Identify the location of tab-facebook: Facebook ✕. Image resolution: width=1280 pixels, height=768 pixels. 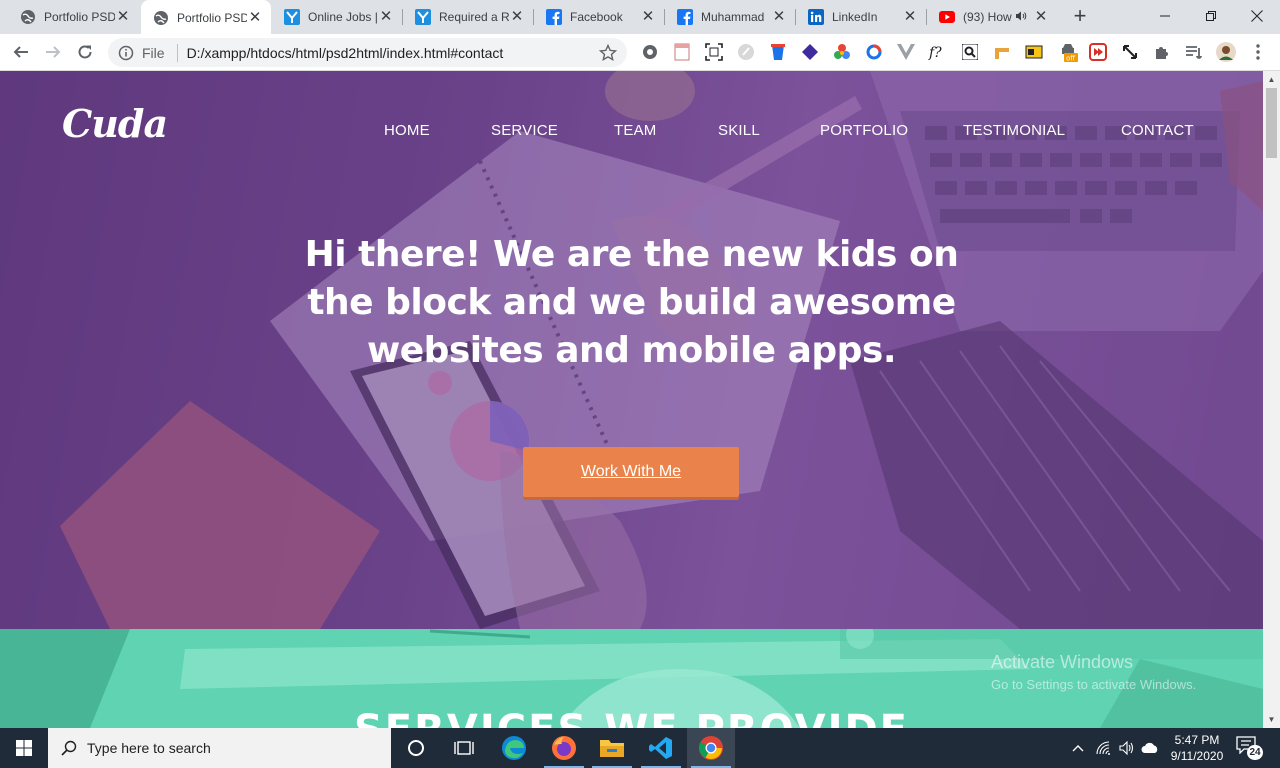
(599, 17).